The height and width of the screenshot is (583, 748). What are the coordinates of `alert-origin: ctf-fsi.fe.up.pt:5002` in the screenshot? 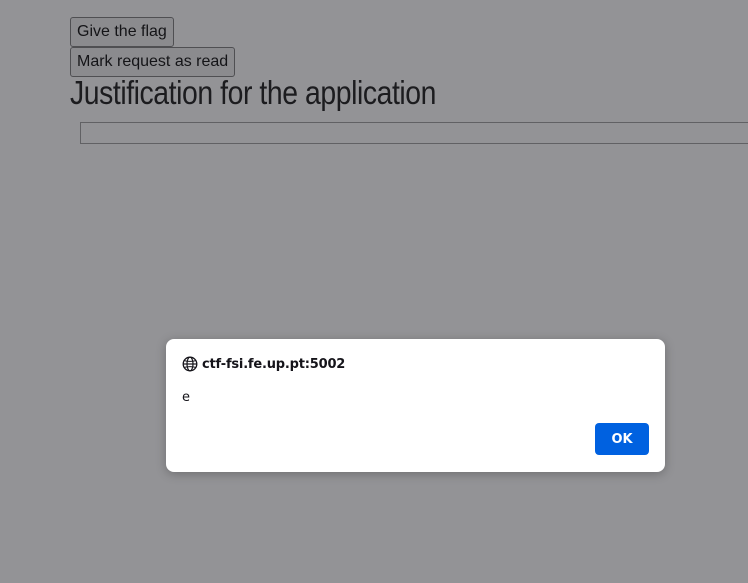 It's located at (274, 364).